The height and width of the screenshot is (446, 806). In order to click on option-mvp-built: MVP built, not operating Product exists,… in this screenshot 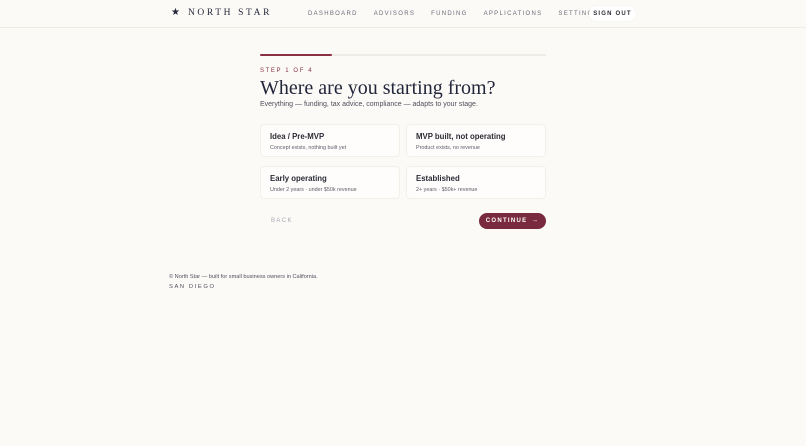, I will do `click(476, 140)`.